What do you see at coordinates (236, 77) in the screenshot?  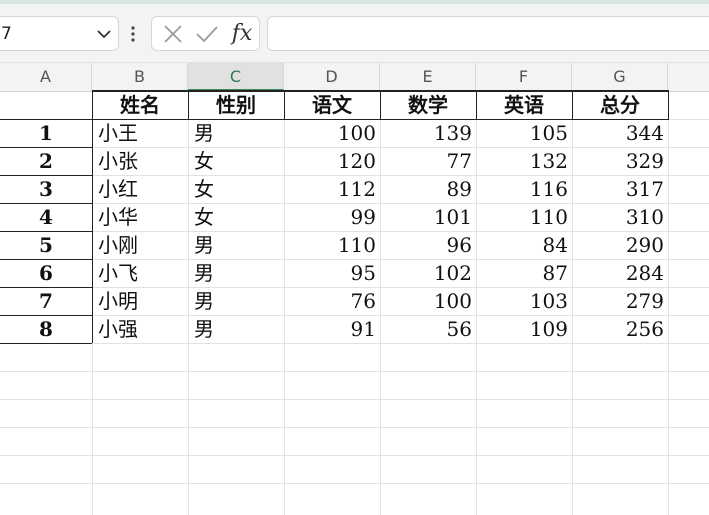 I see `column-header-c: C` at bounding box center [236, 77].